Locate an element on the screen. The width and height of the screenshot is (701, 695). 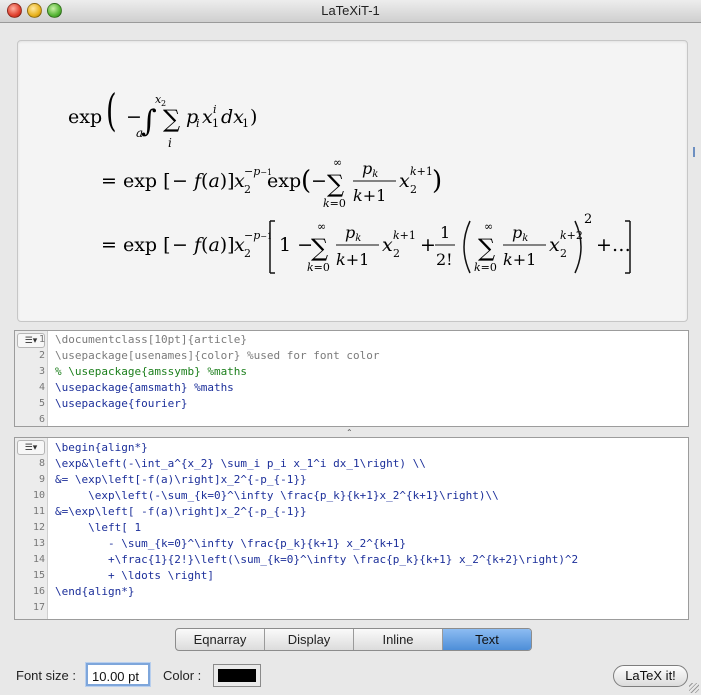
svg-text: 2! is located at coordinates (444, 259).